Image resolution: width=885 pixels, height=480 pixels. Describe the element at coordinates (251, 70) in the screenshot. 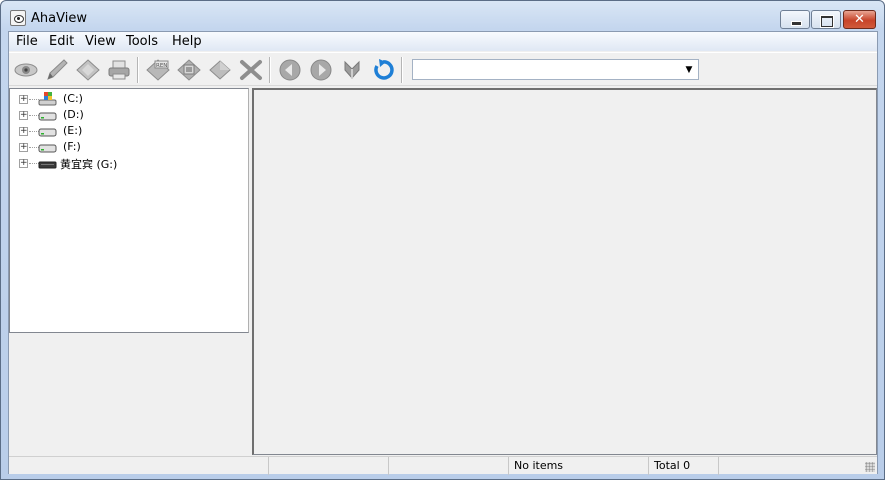

I see `delete-icon` at that location.